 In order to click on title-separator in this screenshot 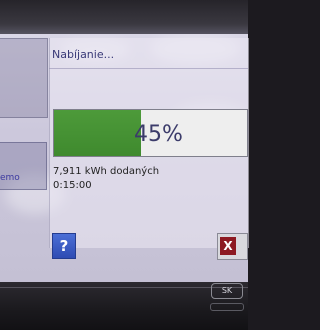, I will do `click(148, 68)`.